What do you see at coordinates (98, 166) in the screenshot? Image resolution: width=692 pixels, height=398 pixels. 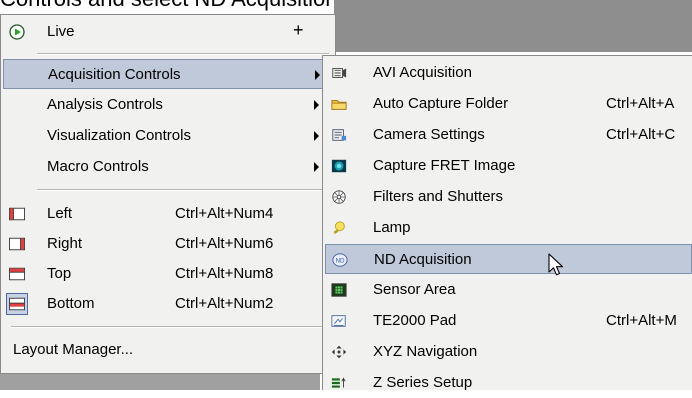 I see `menu-item-label: Macro Controls` at bounding box center [98, 166].